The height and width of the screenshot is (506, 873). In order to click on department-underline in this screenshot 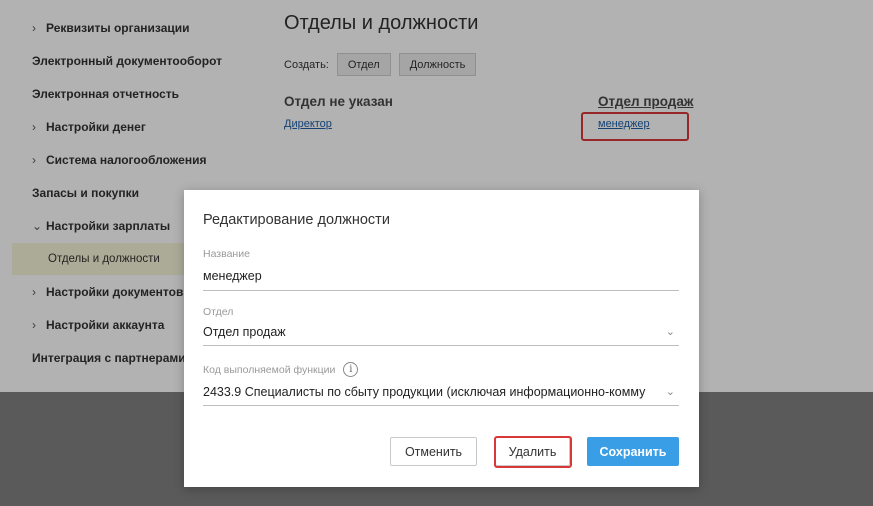, I will do `click(441, 345)`.